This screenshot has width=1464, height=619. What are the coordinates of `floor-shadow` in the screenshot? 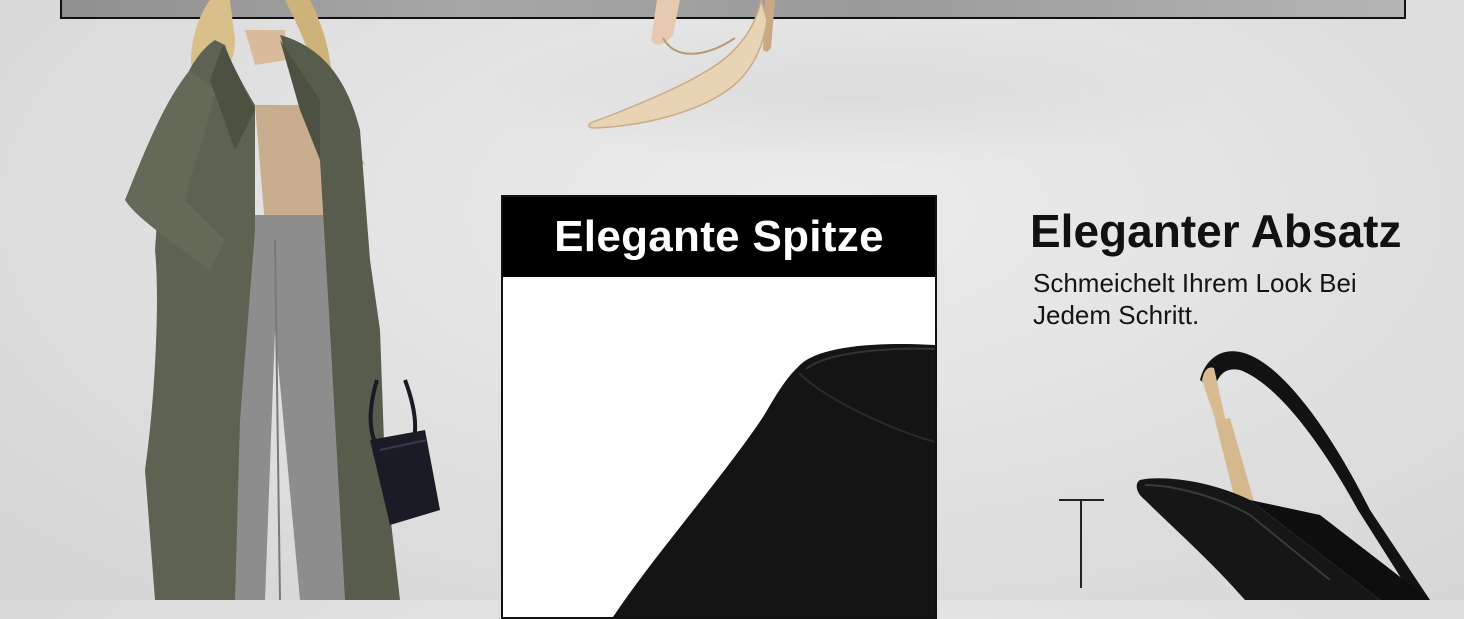 It's located at (850, 93).